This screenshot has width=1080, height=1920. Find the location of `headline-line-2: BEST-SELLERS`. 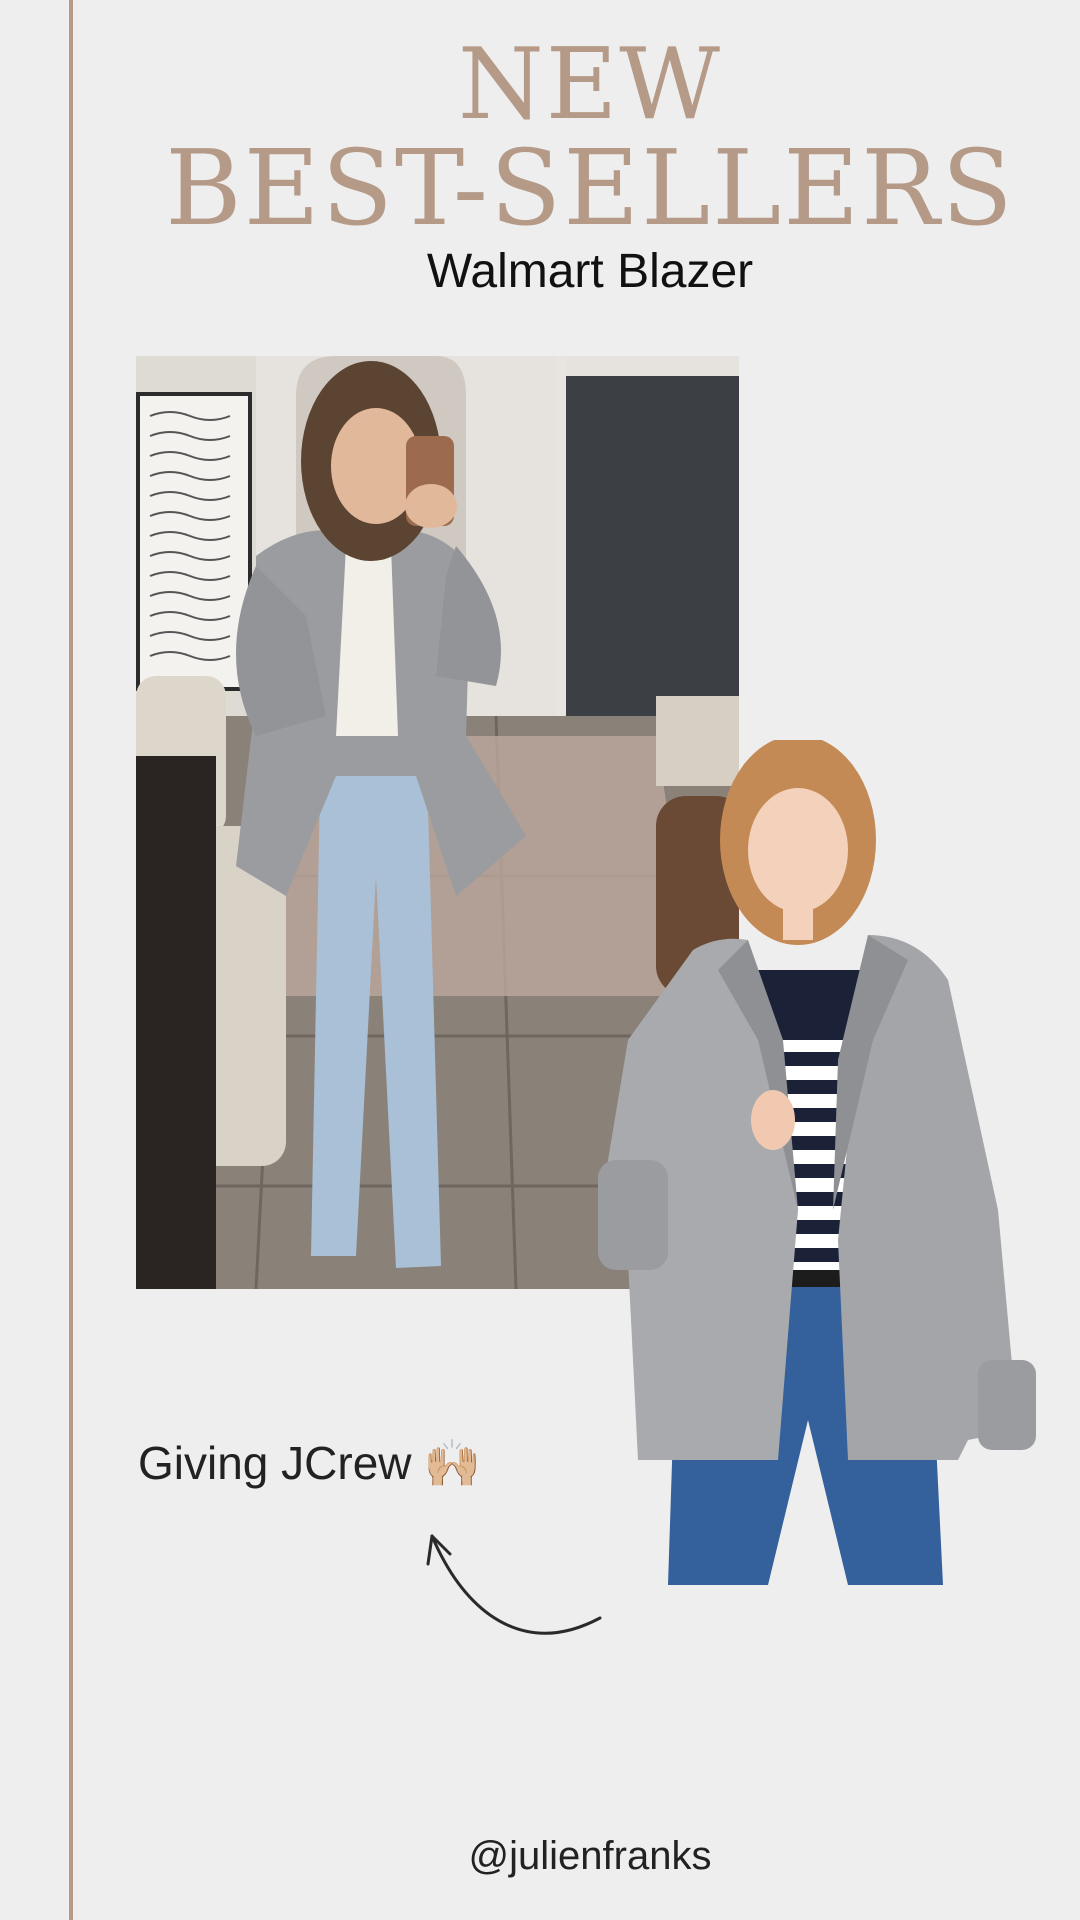

headline-line-2: BEST-SELLERS is located at coordinates (590, 188).